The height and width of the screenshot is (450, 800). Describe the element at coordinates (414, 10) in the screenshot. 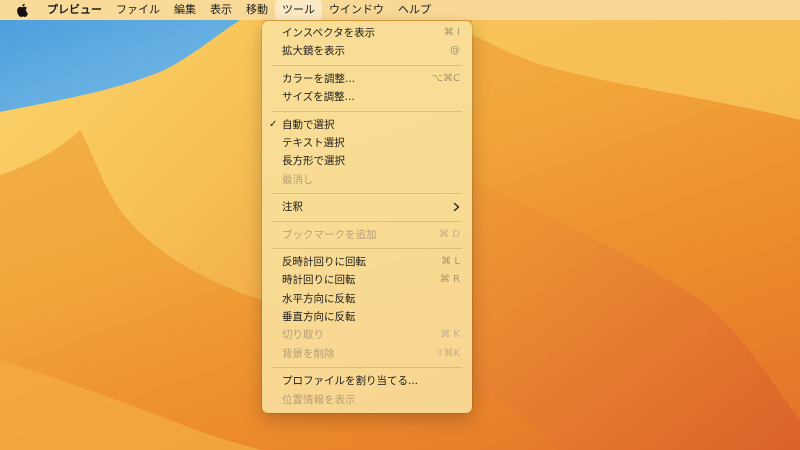

I see `menu-help: ヘルプ` at that location.